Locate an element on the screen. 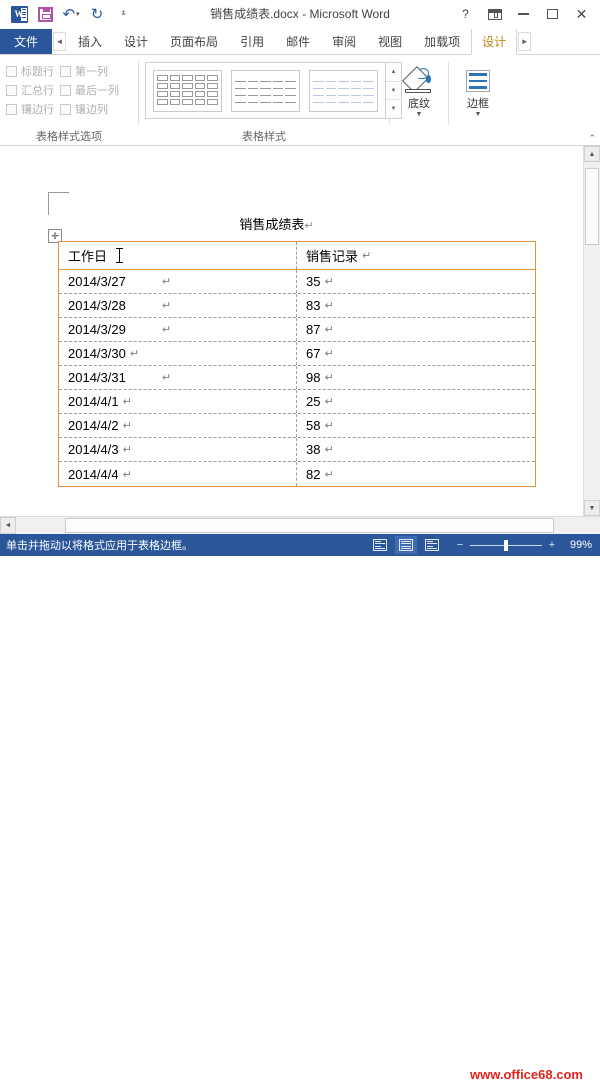 The image size is (600, 1082). minimize-icon is located at coordinates (523, 14).